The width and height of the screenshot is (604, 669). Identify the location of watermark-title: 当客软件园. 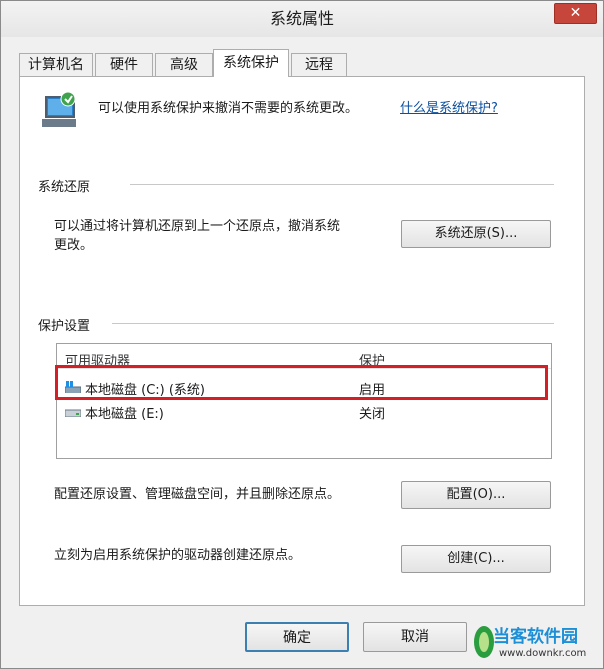
(535, 637).